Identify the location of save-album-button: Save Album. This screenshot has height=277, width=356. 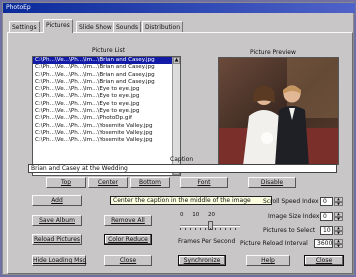
(57, 220).